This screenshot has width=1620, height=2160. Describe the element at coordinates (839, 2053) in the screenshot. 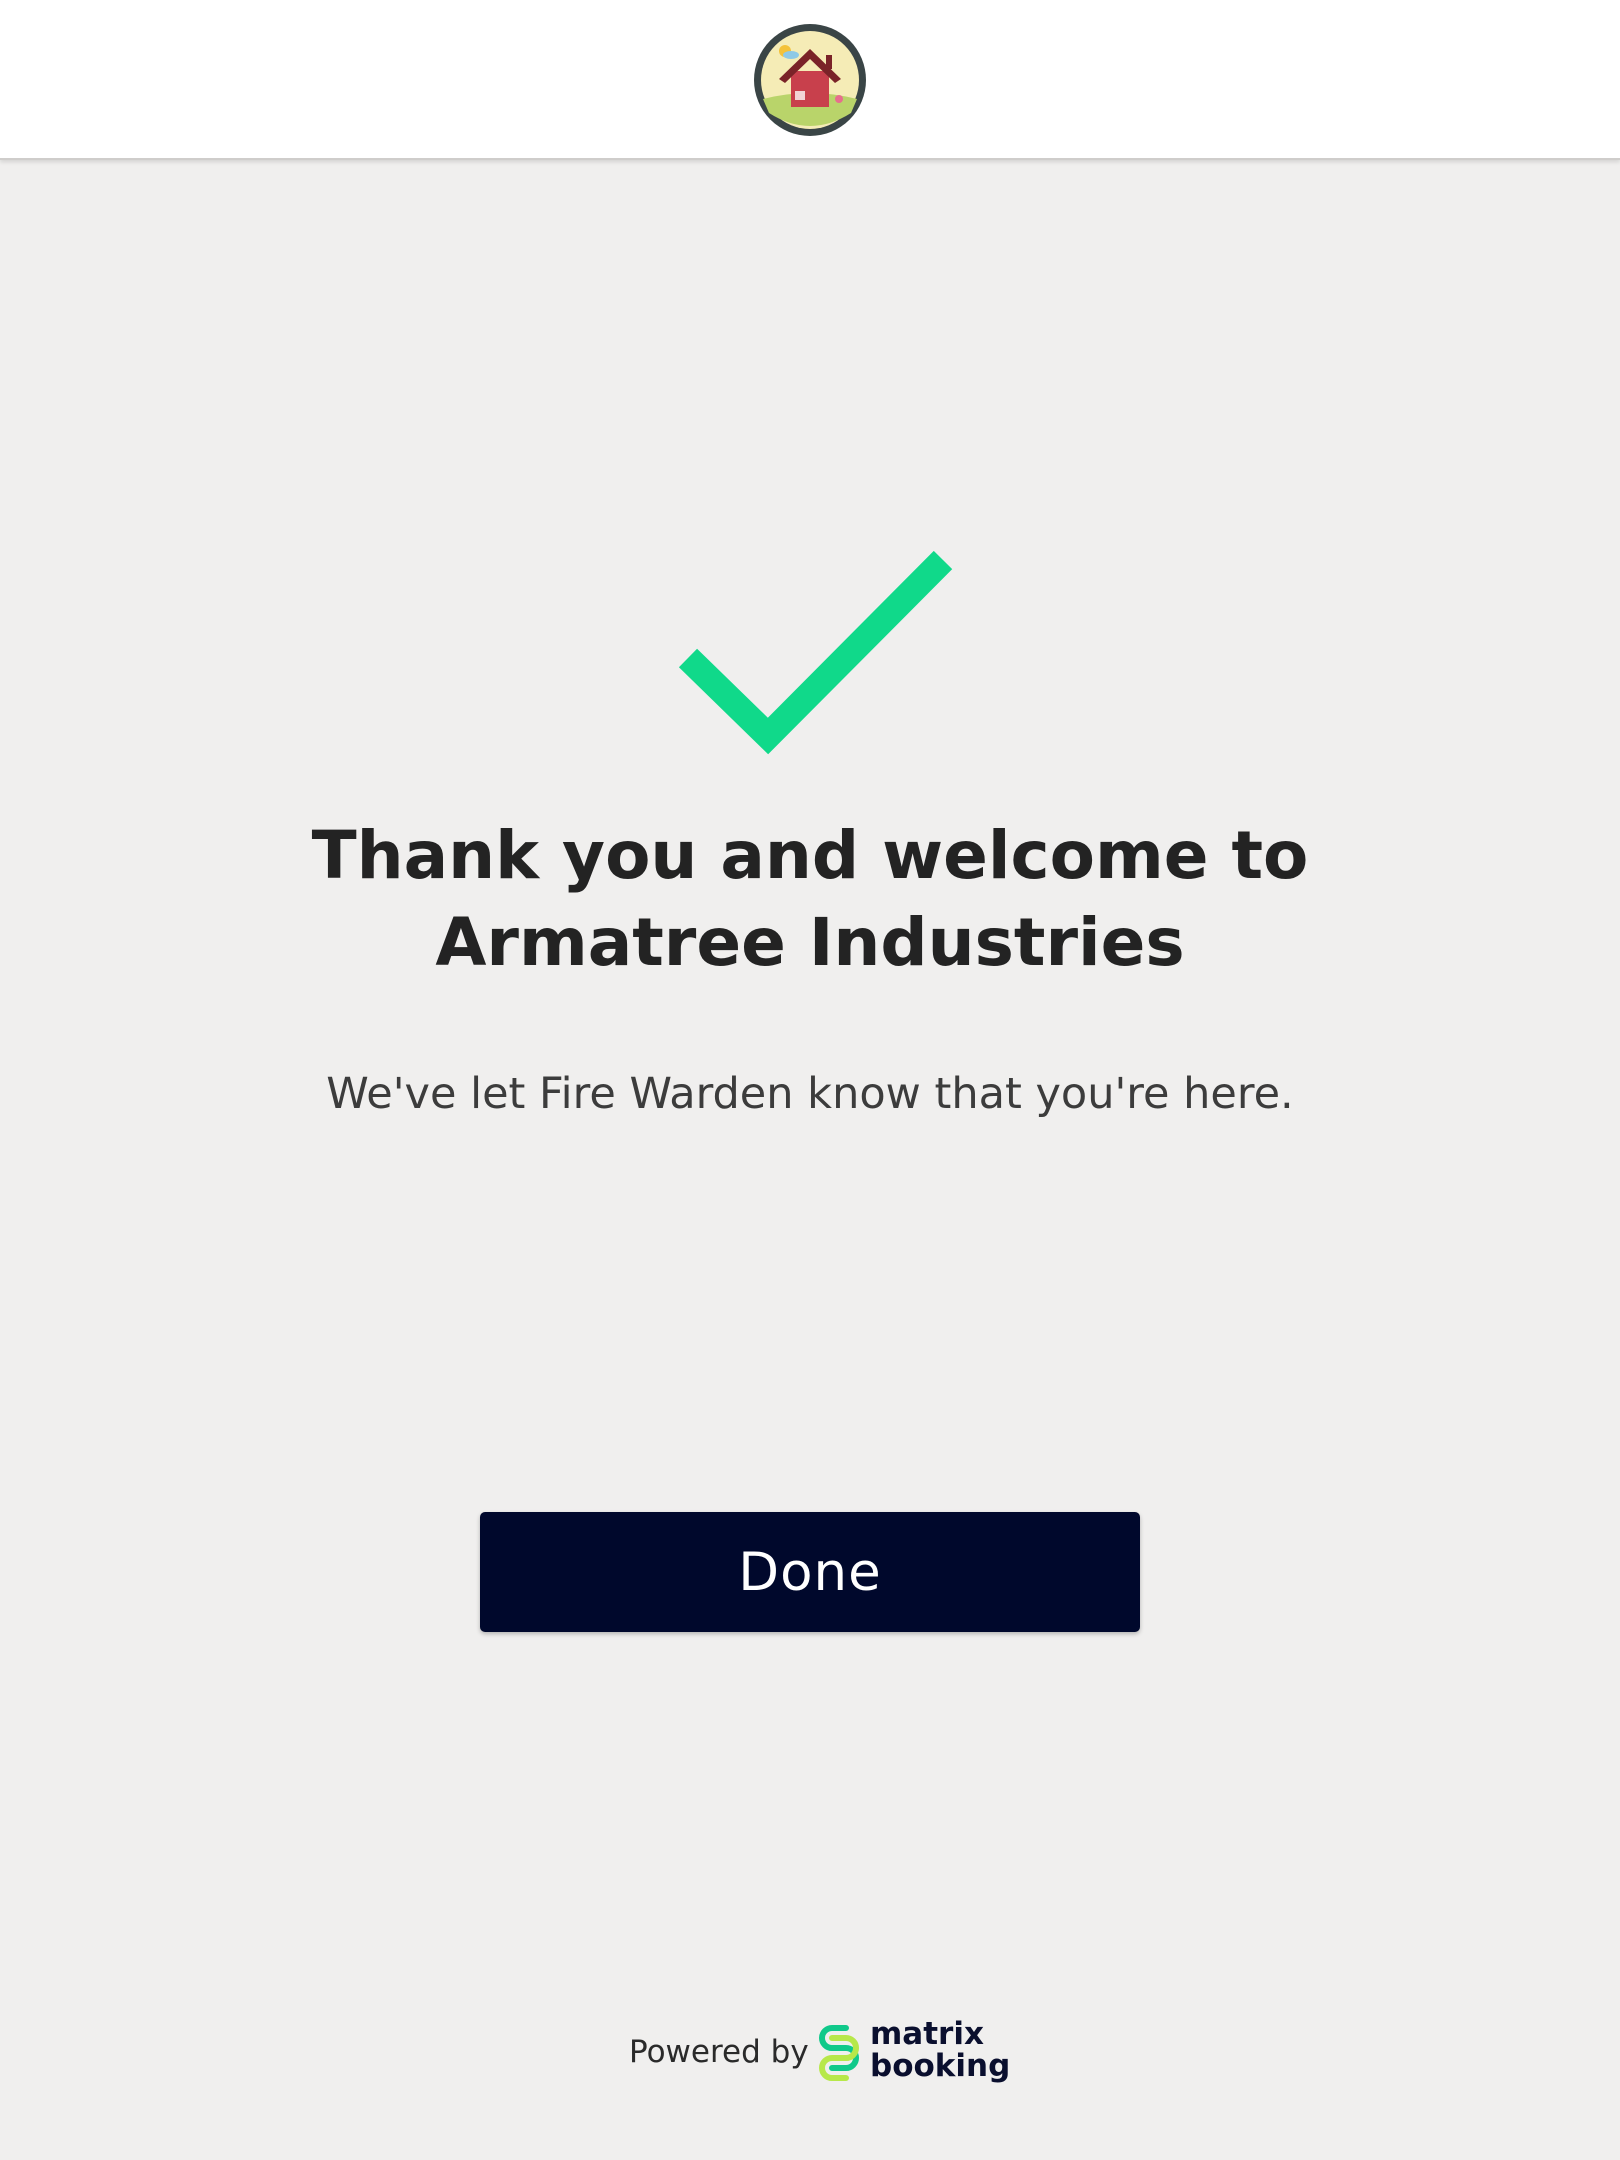

I see `matrix-booking-logo-icon` at that location.